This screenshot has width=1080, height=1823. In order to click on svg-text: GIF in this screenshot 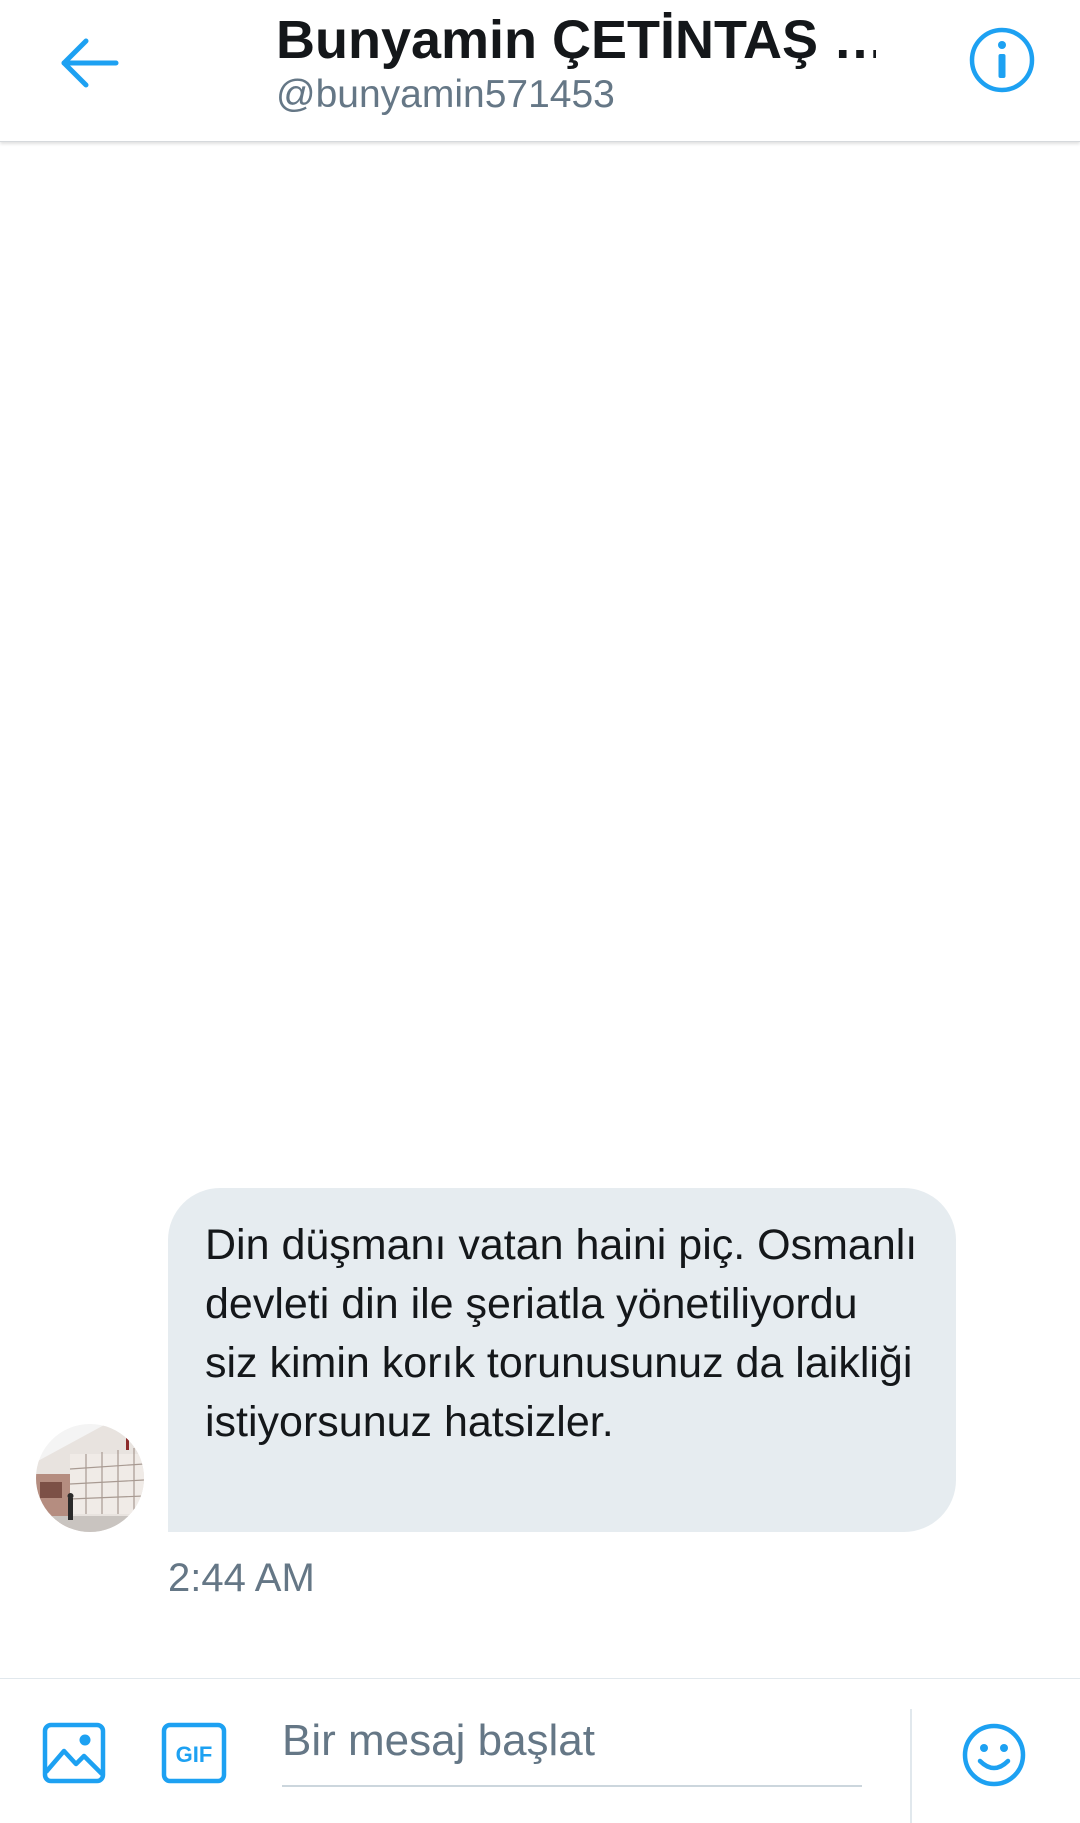, I will do `click(194, 1754)`.